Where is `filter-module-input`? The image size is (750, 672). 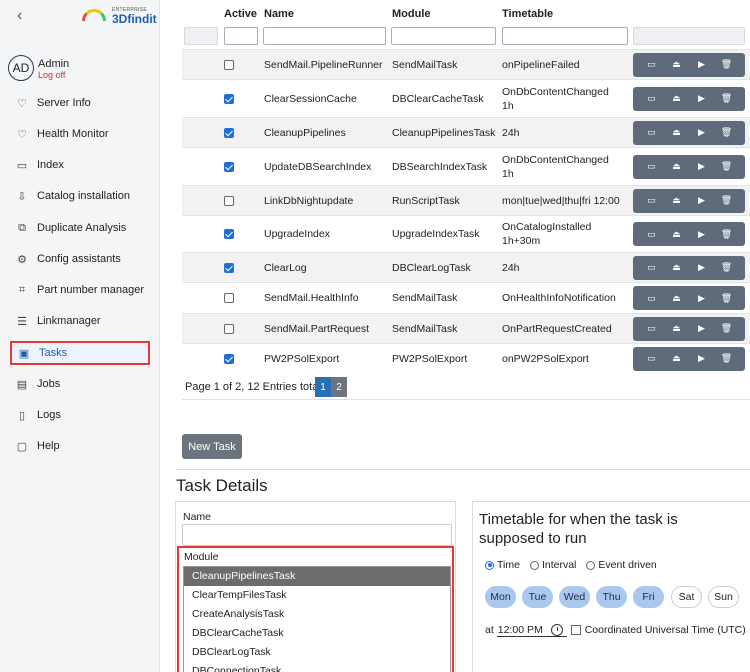
filter-module-input is located at coordinates (443, 36).